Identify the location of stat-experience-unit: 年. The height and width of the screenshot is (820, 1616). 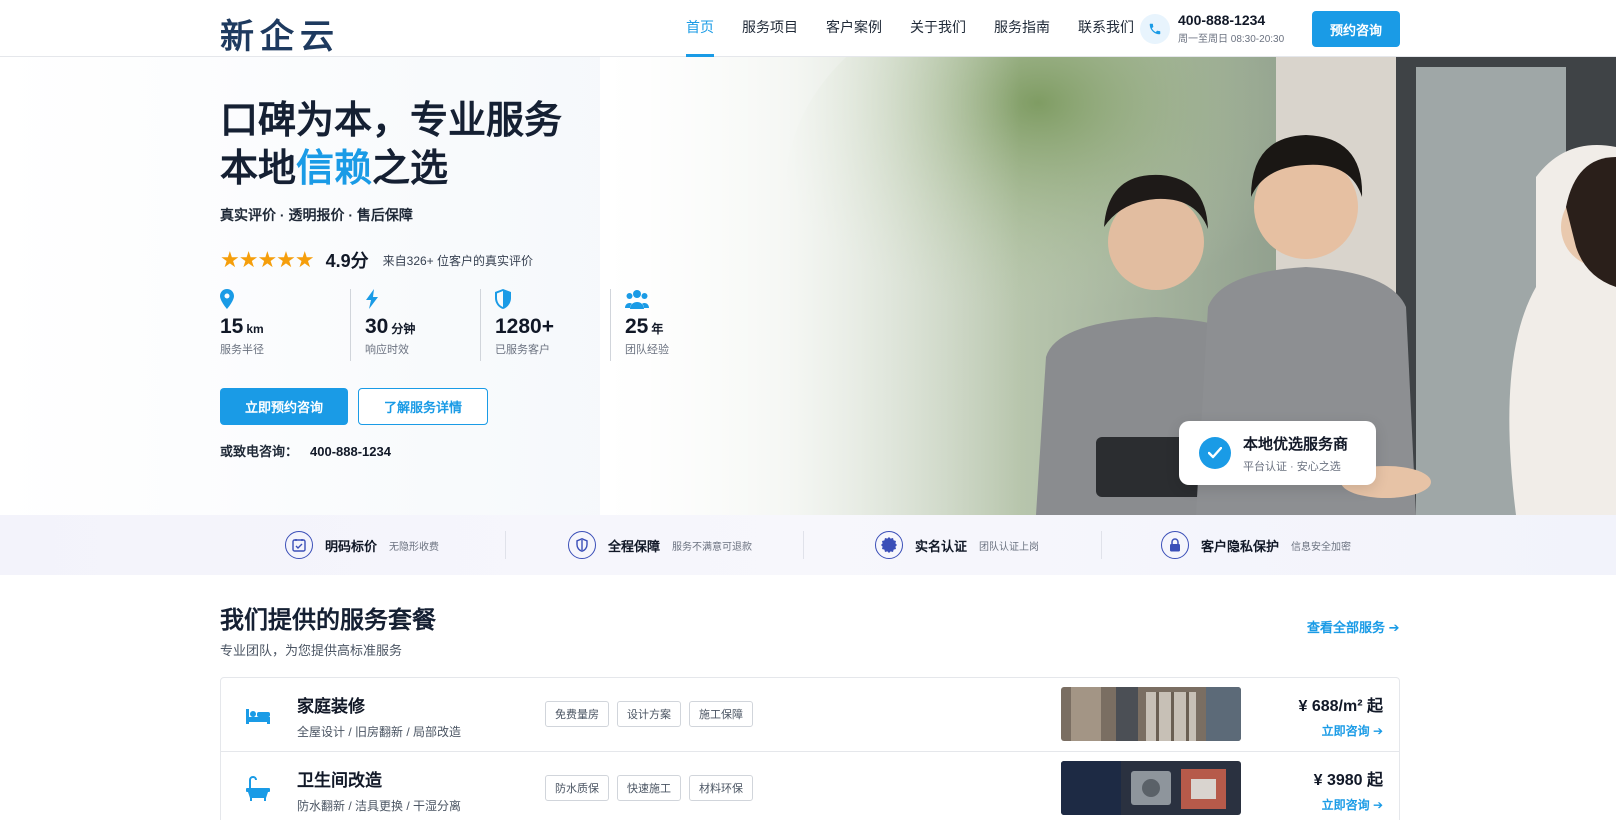
(657, 329).